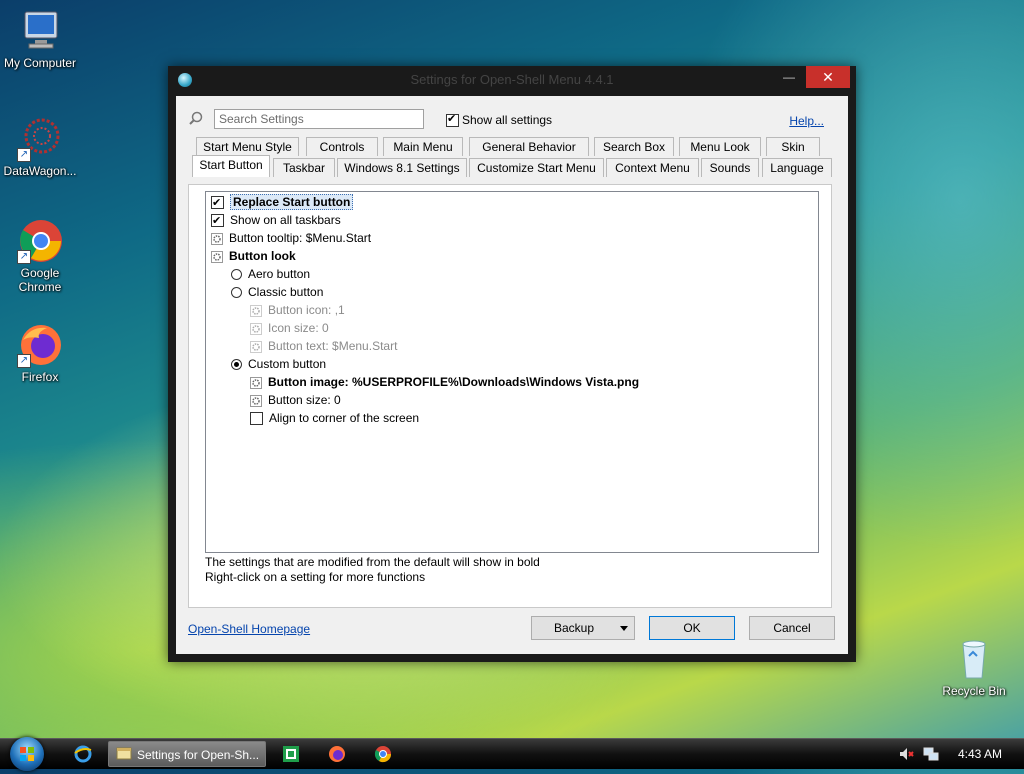  What do you see at coordinates (692, 628) in the screenshot?
I see `ok-button: OK` at bounding box center [692, 628].